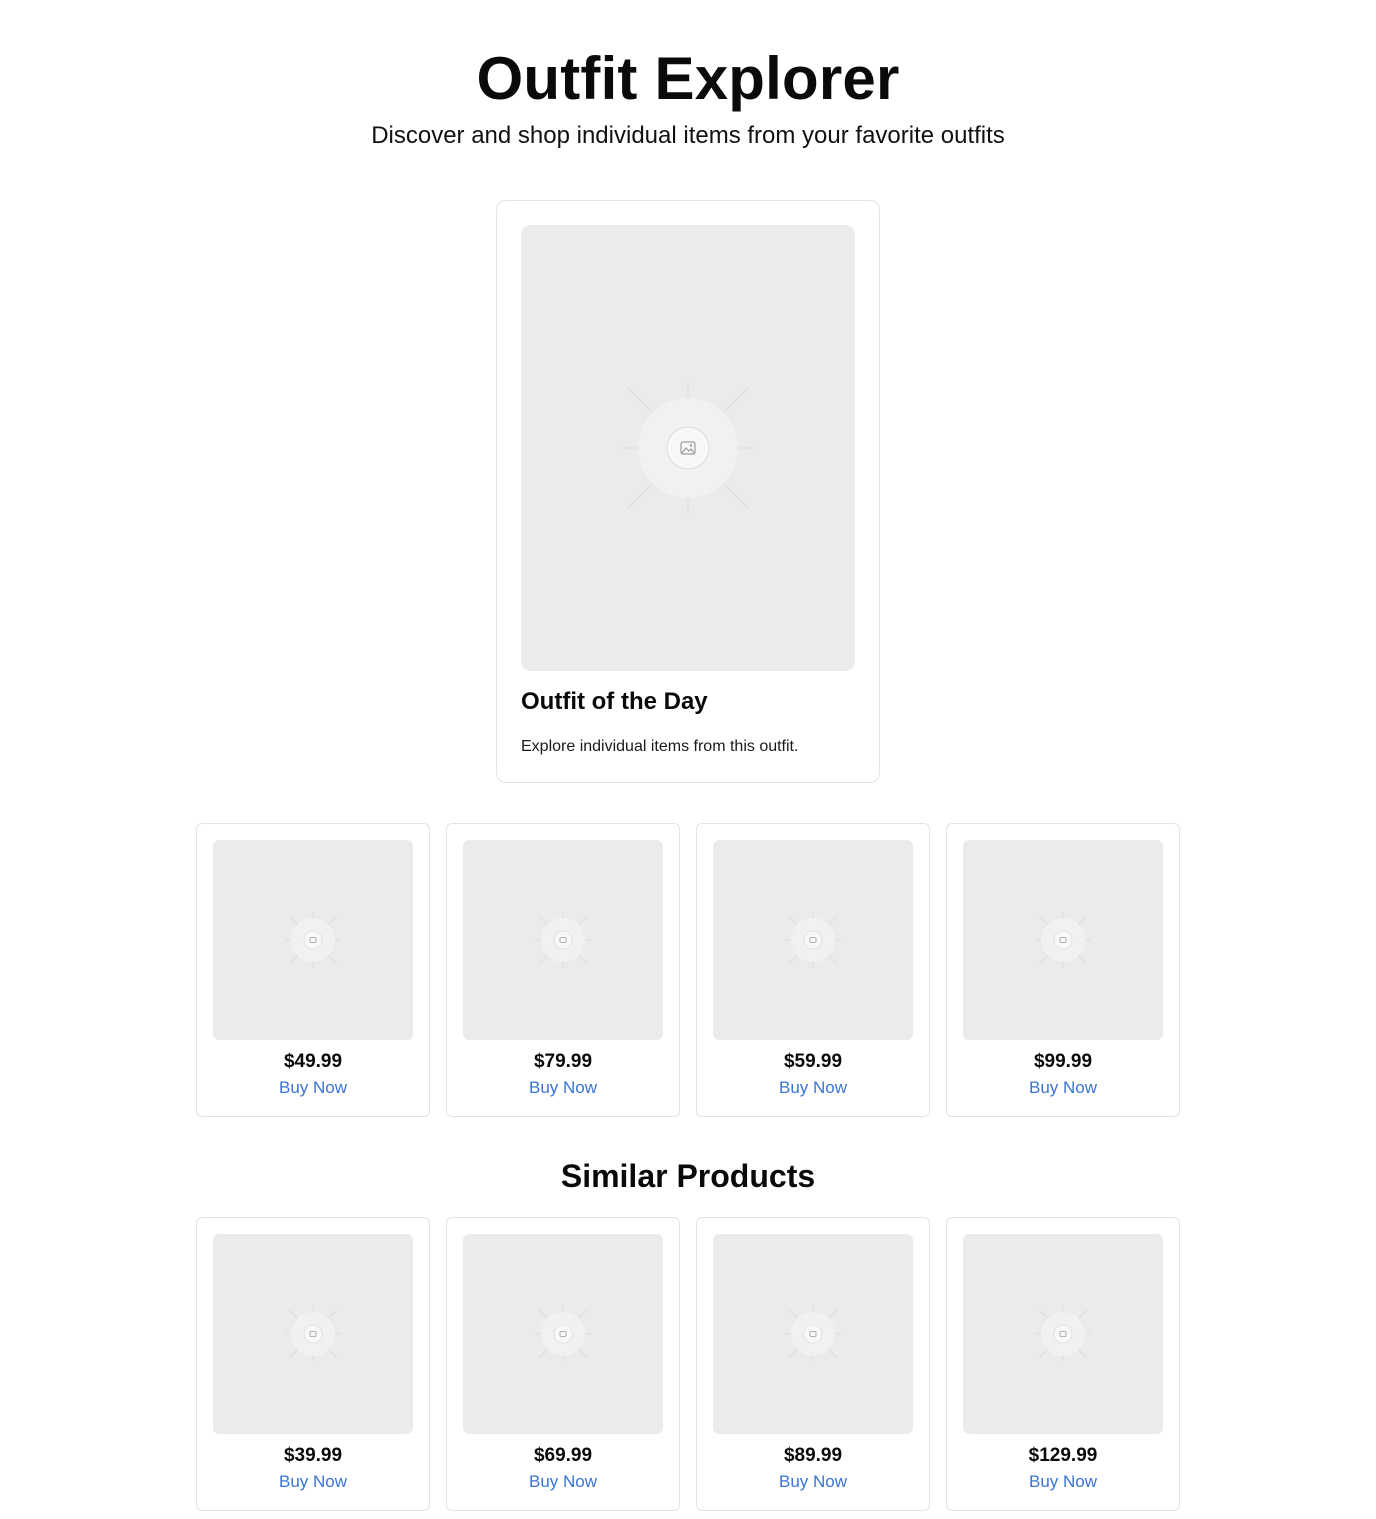  I want to click on product-price: $59.99, so click(813, 1061).